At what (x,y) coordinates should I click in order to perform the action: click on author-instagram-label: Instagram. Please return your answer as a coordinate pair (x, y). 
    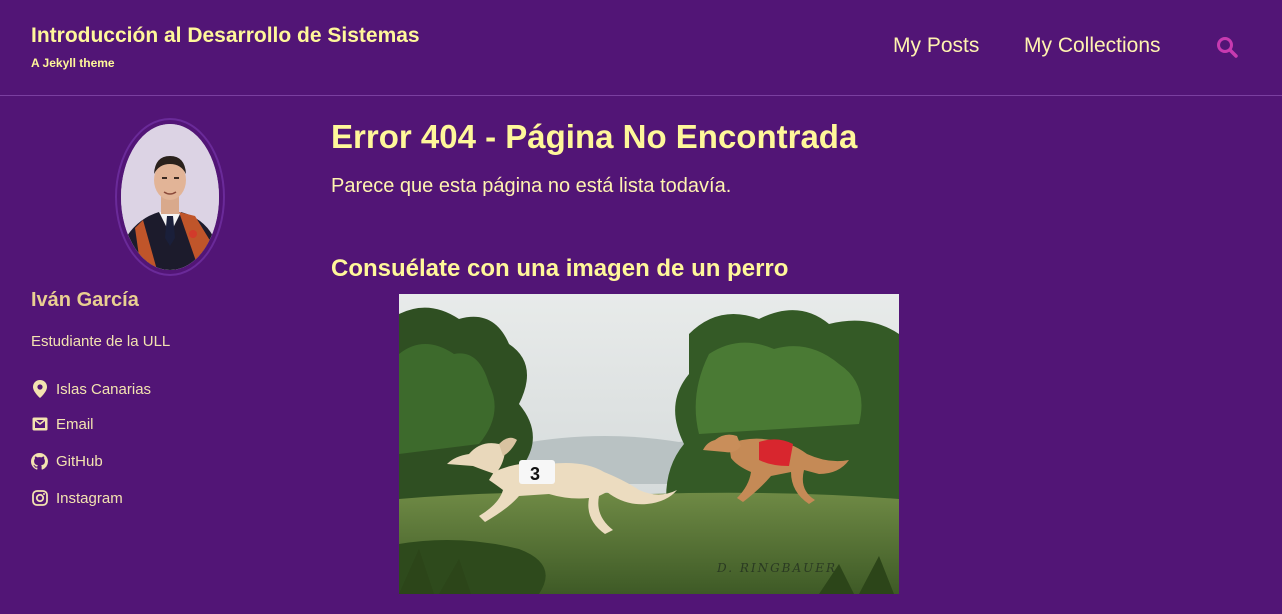
    Looking at the image, I should click on (89, 498).